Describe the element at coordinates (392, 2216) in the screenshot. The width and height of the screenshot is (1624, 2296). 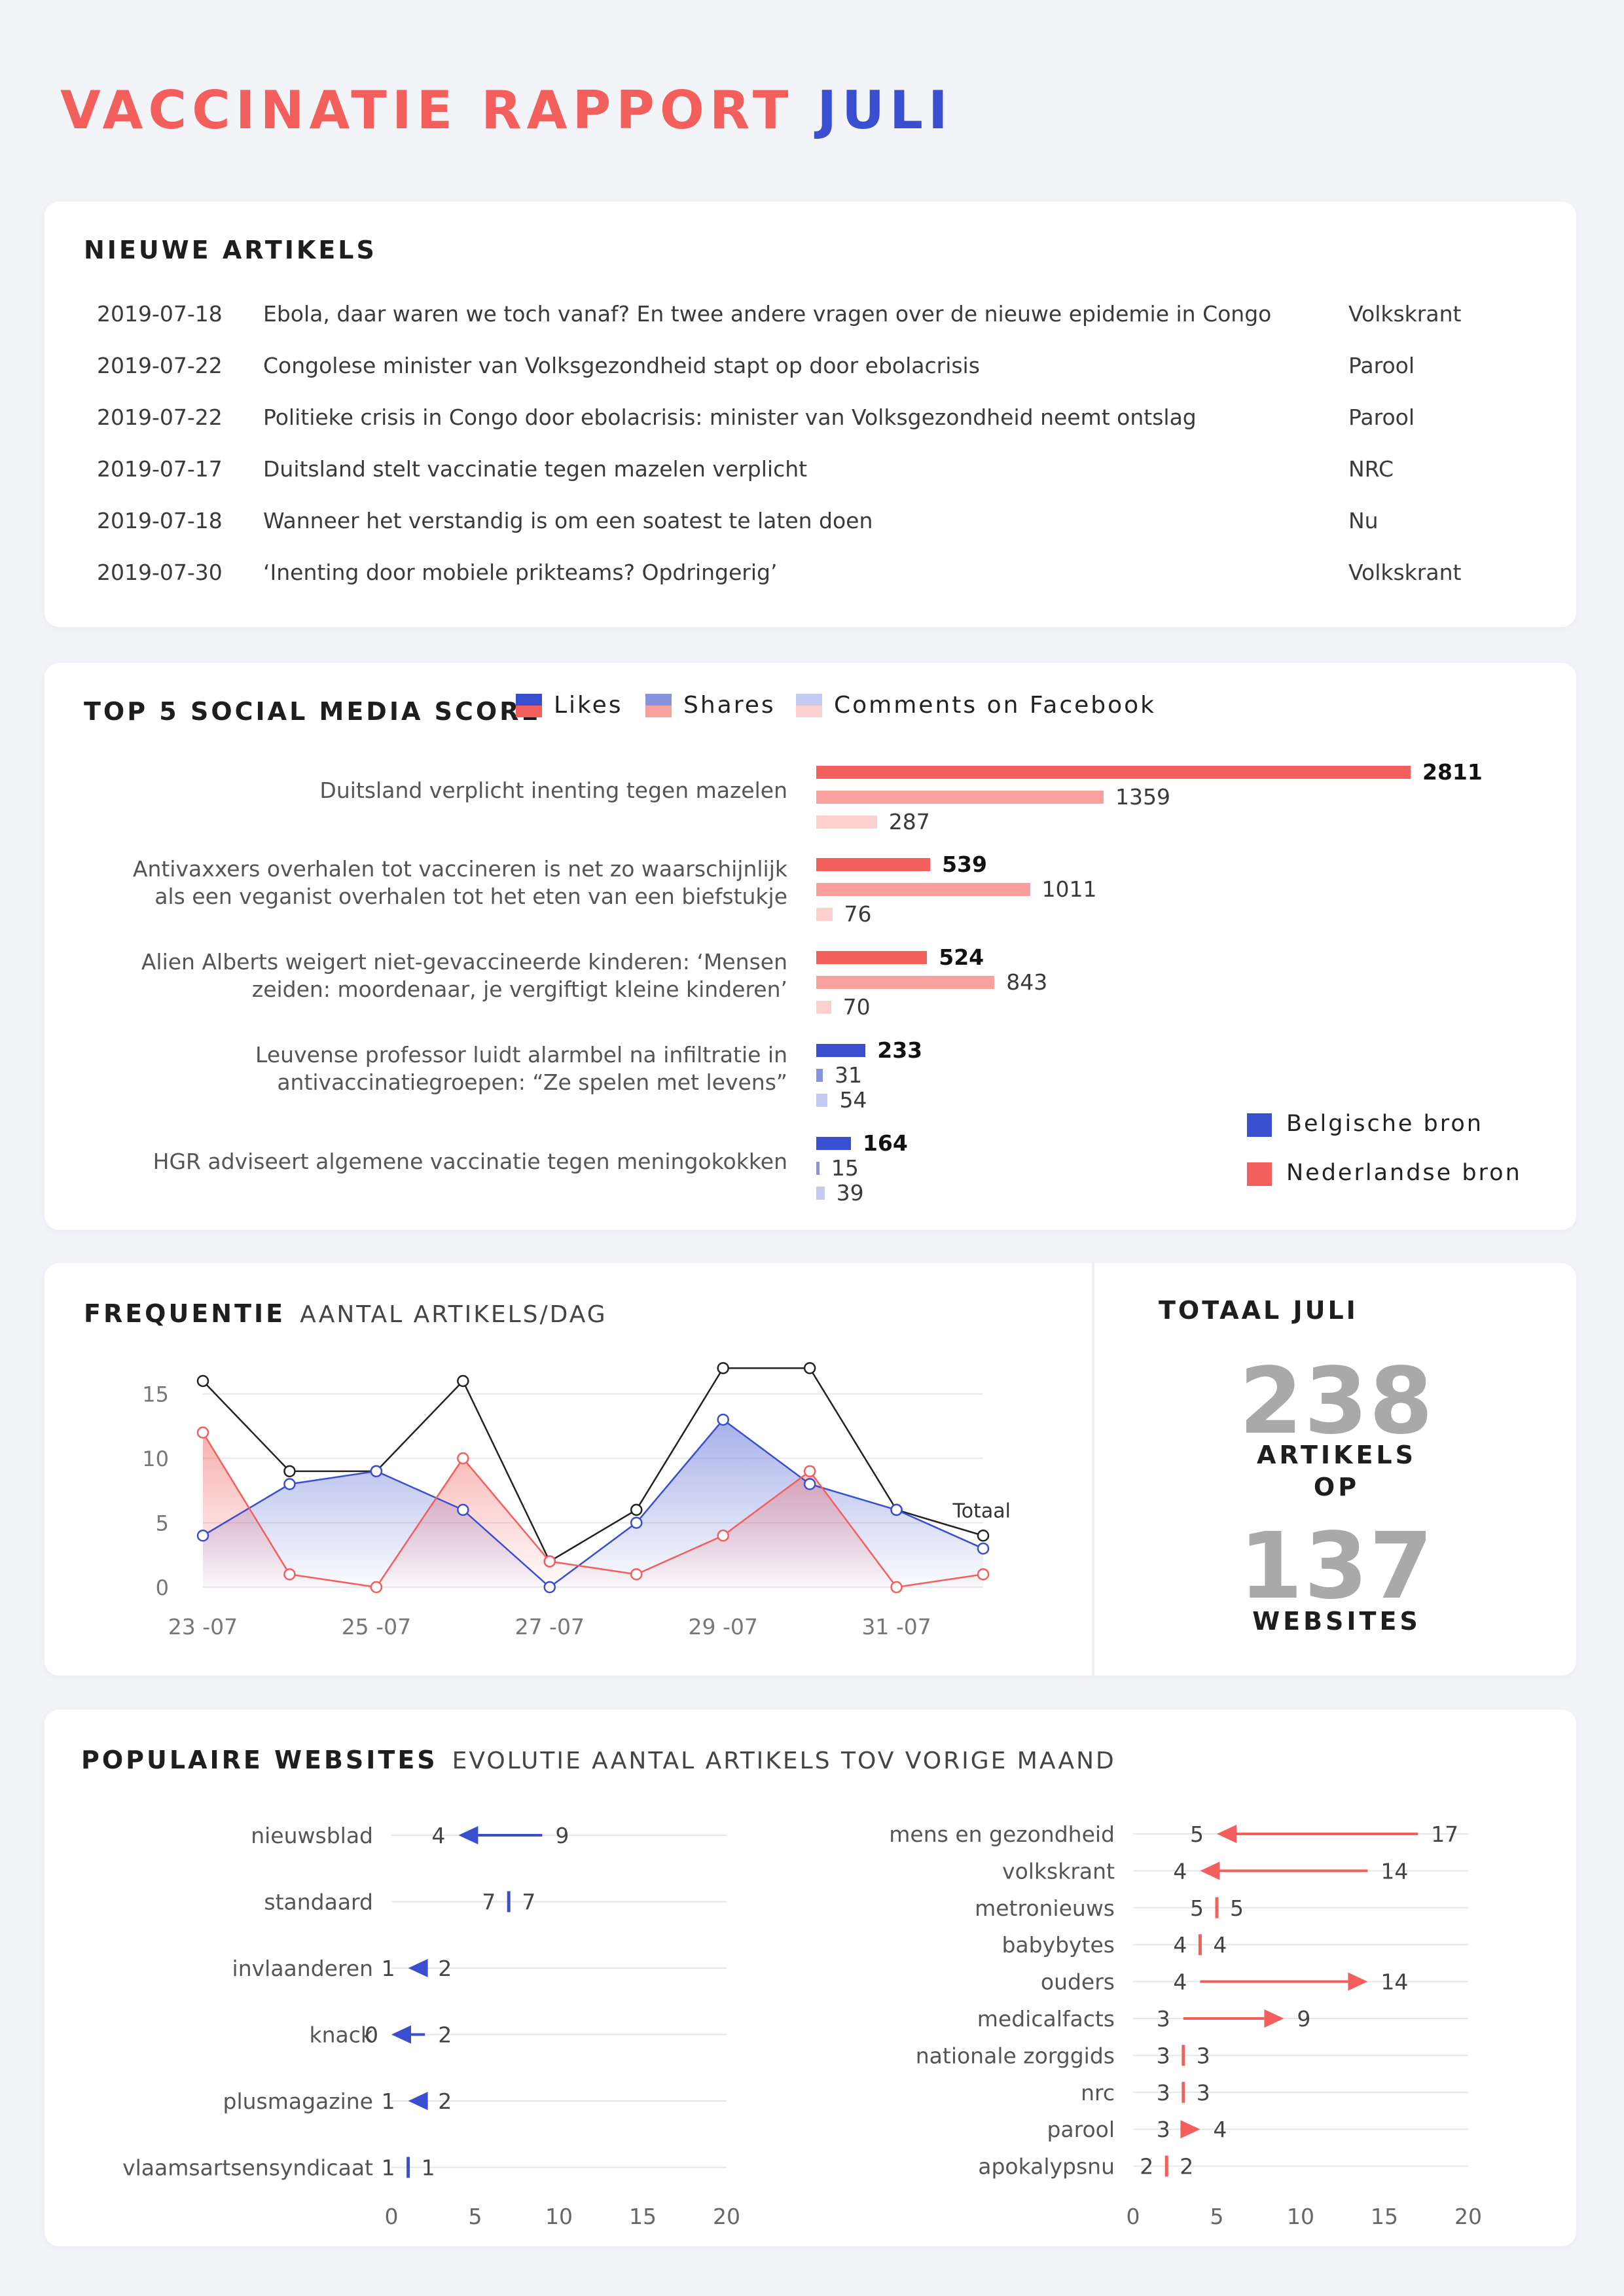
I see `x-tick-label: 0` at that location.